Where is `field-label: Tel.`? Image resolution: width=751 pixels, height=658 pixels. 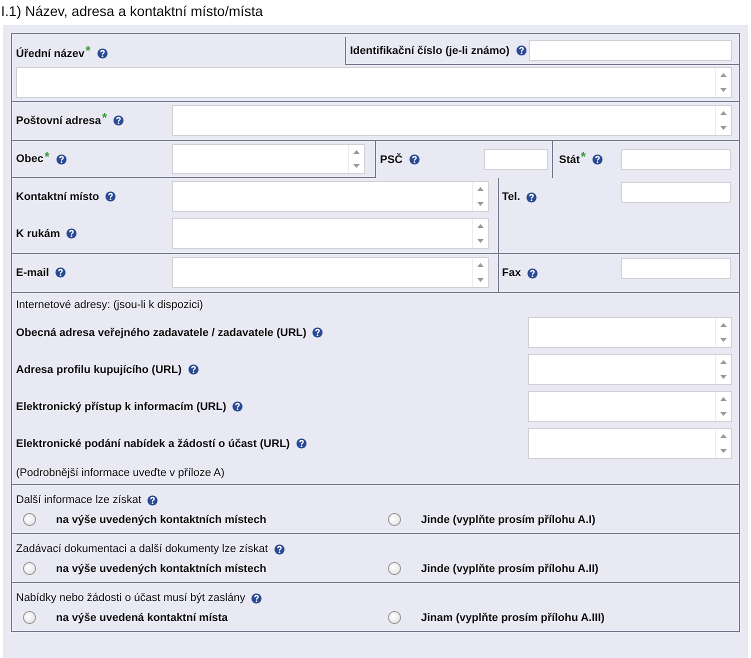 field-label: Tel. is located at coordinates (511, 197).